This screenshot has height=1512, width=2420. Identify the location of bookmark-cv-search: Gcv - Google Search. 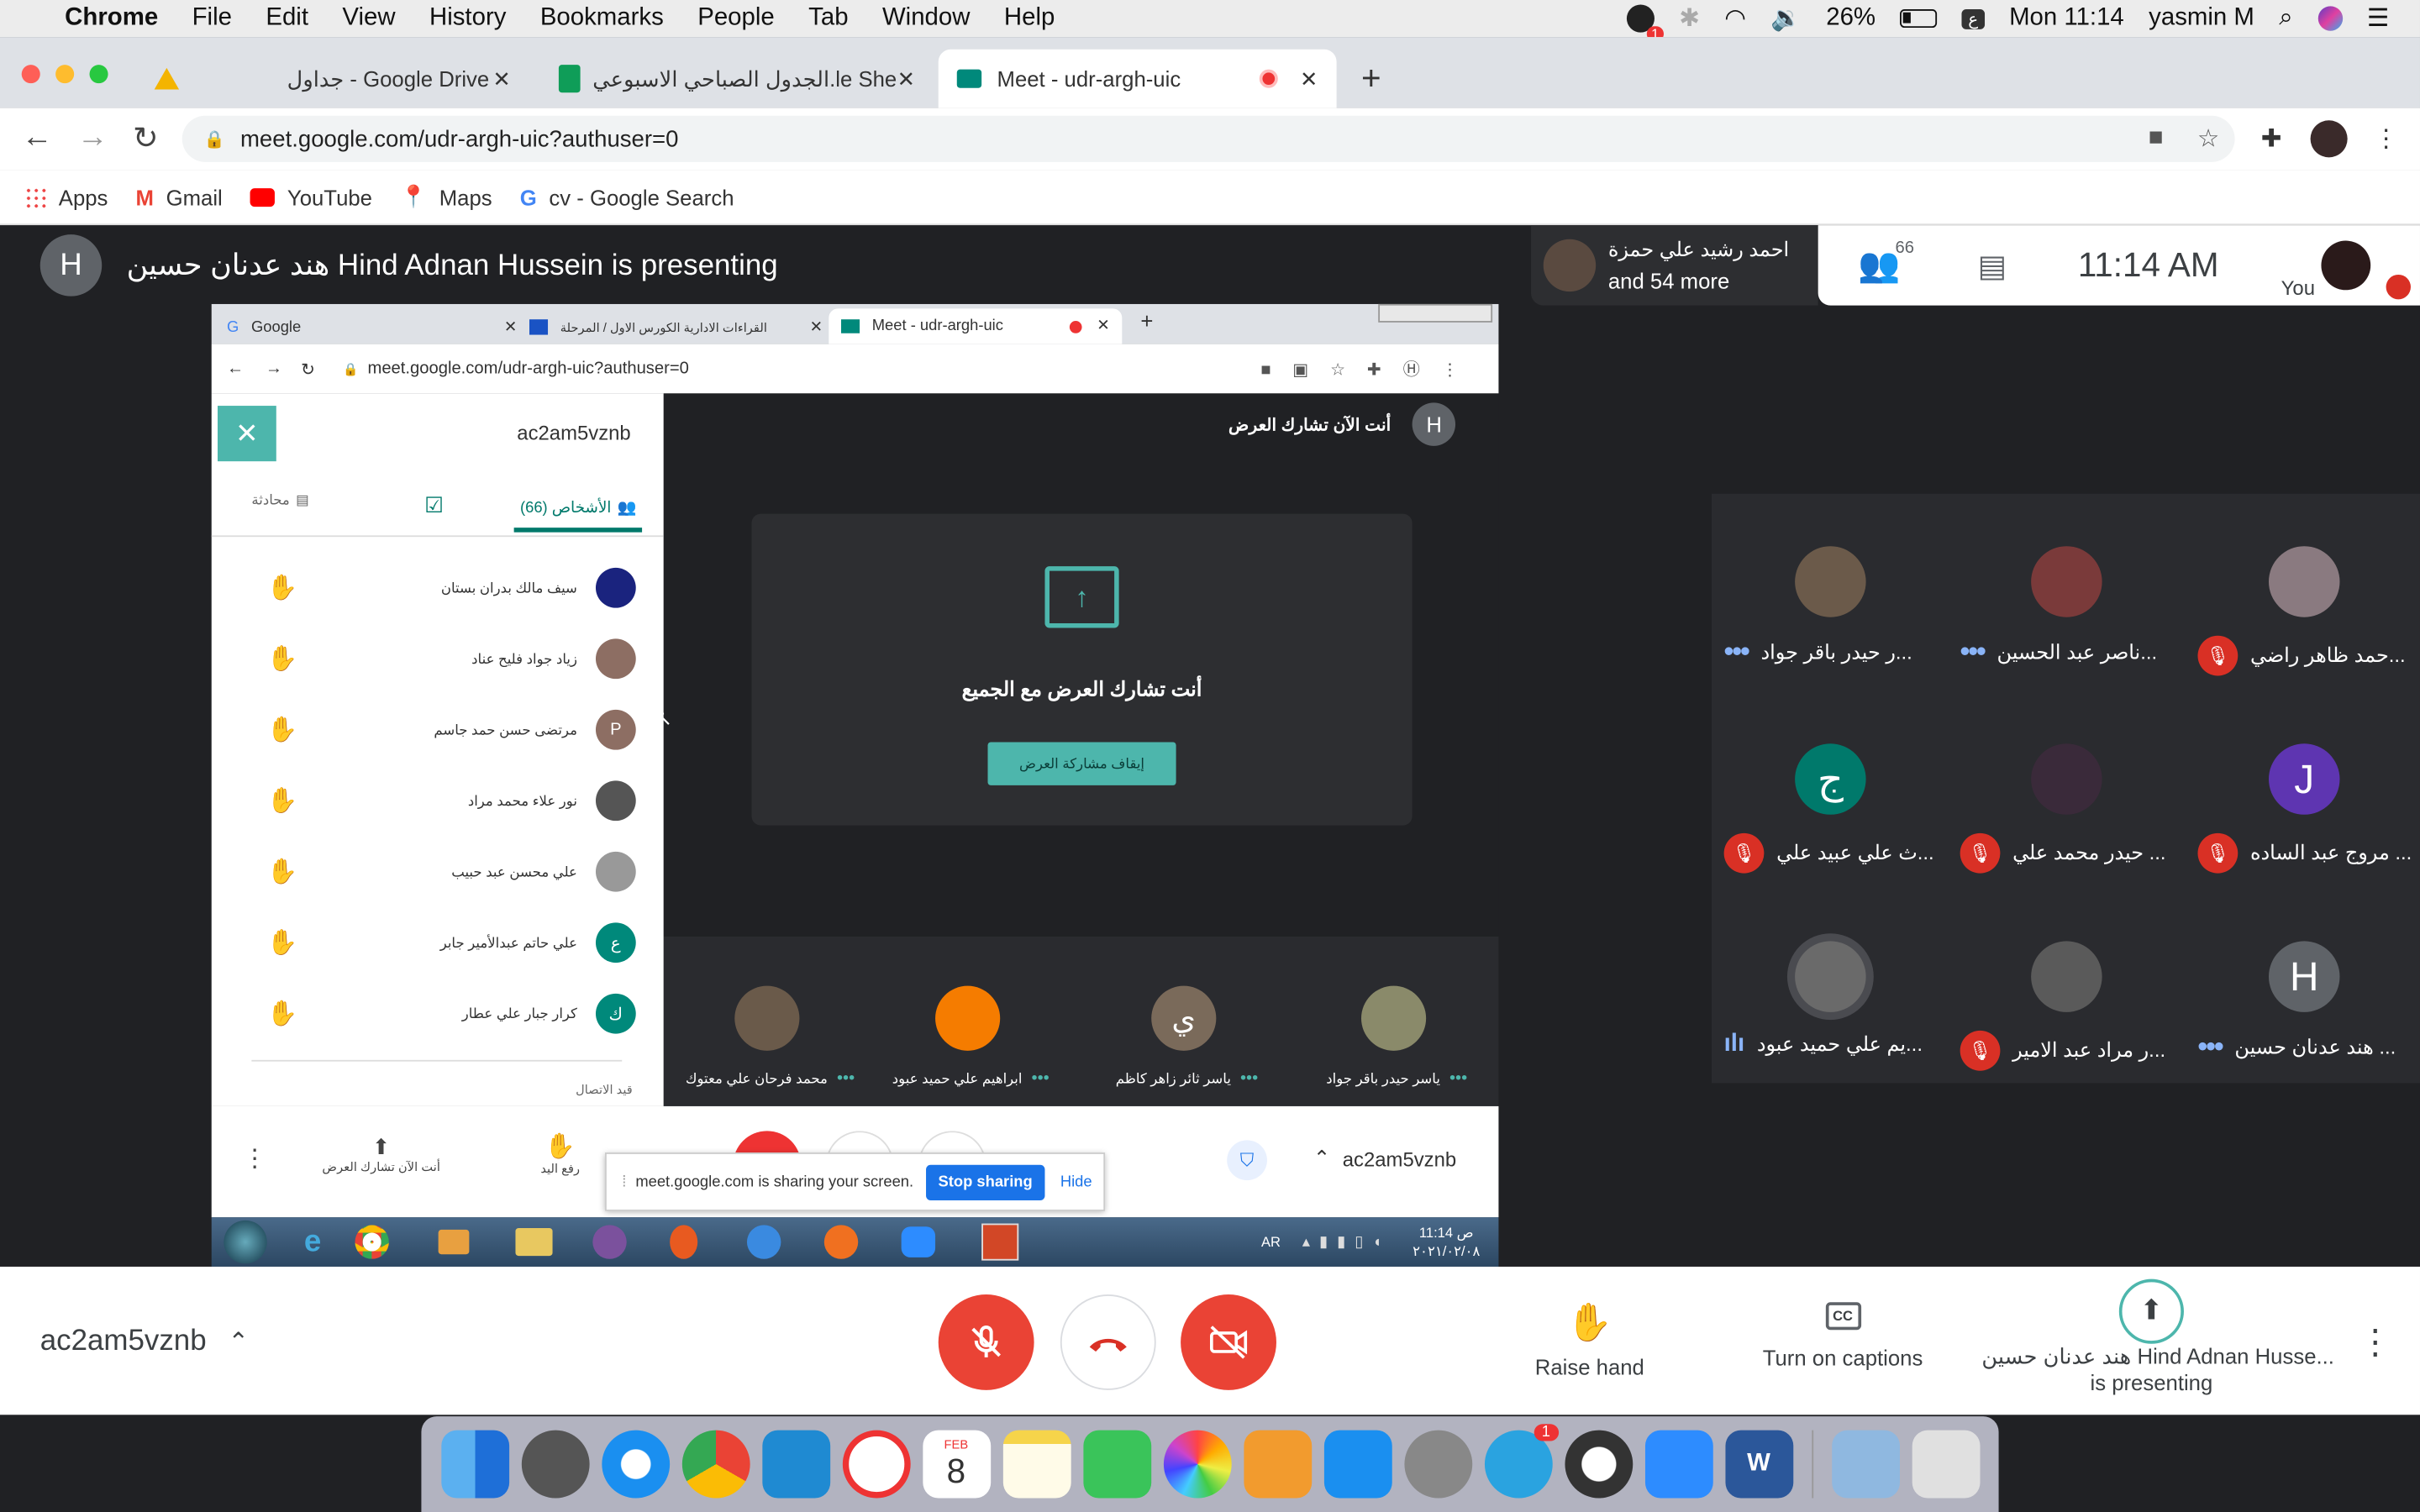
(627, 196).